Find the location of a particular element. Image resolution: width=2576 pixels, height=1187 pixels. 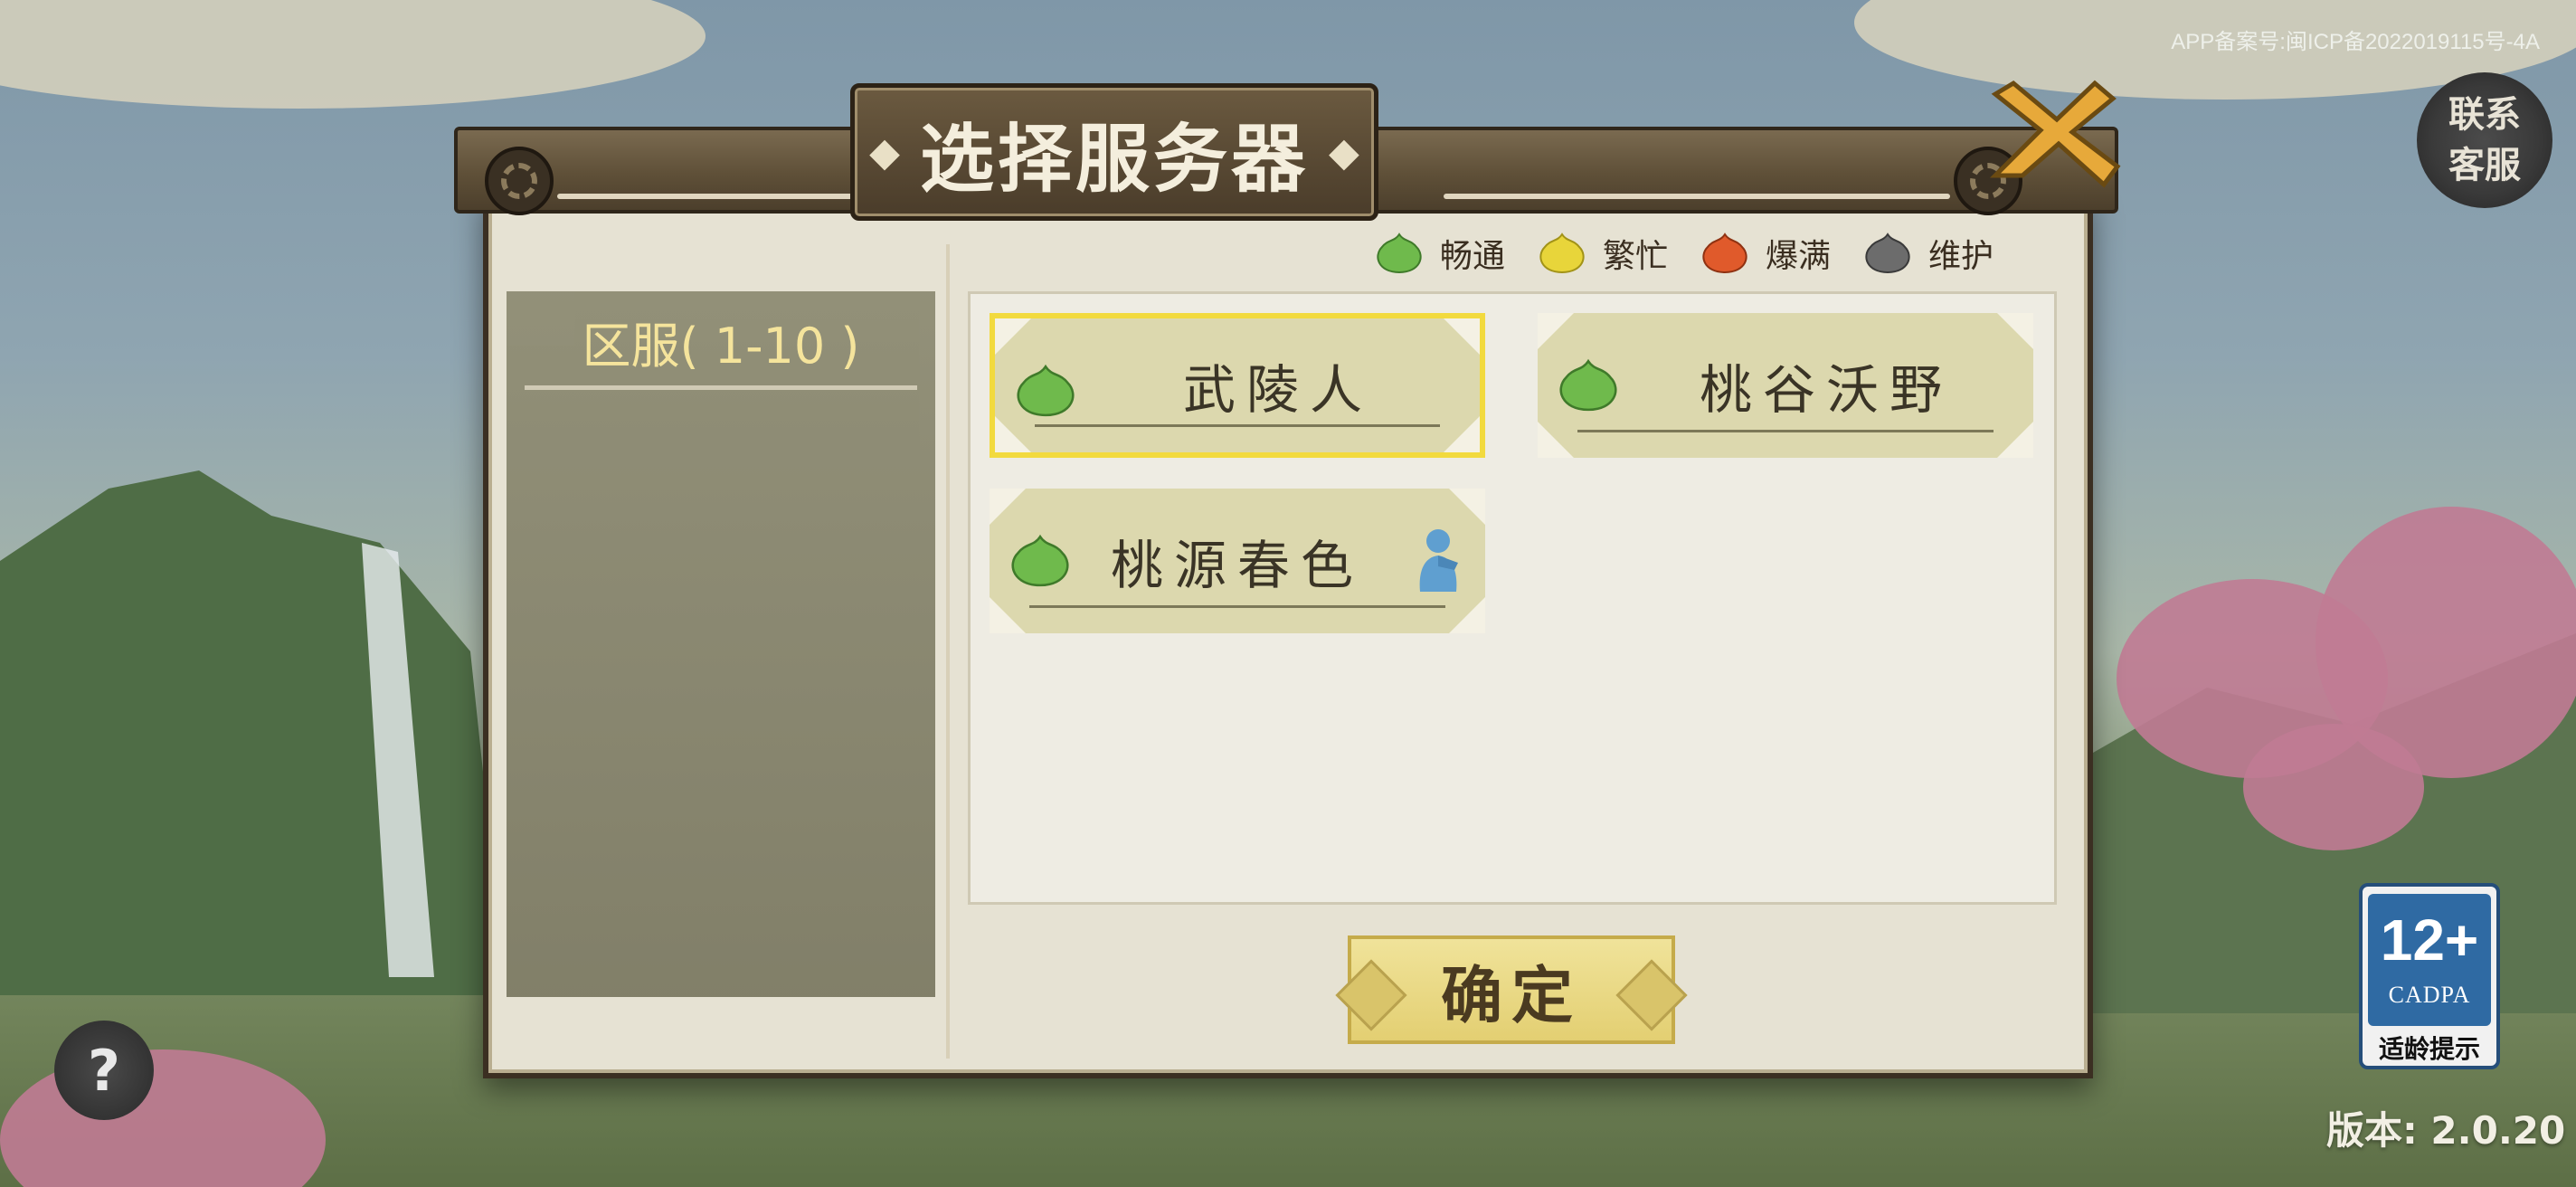

zone-divider is located at coordinates (721, 387).